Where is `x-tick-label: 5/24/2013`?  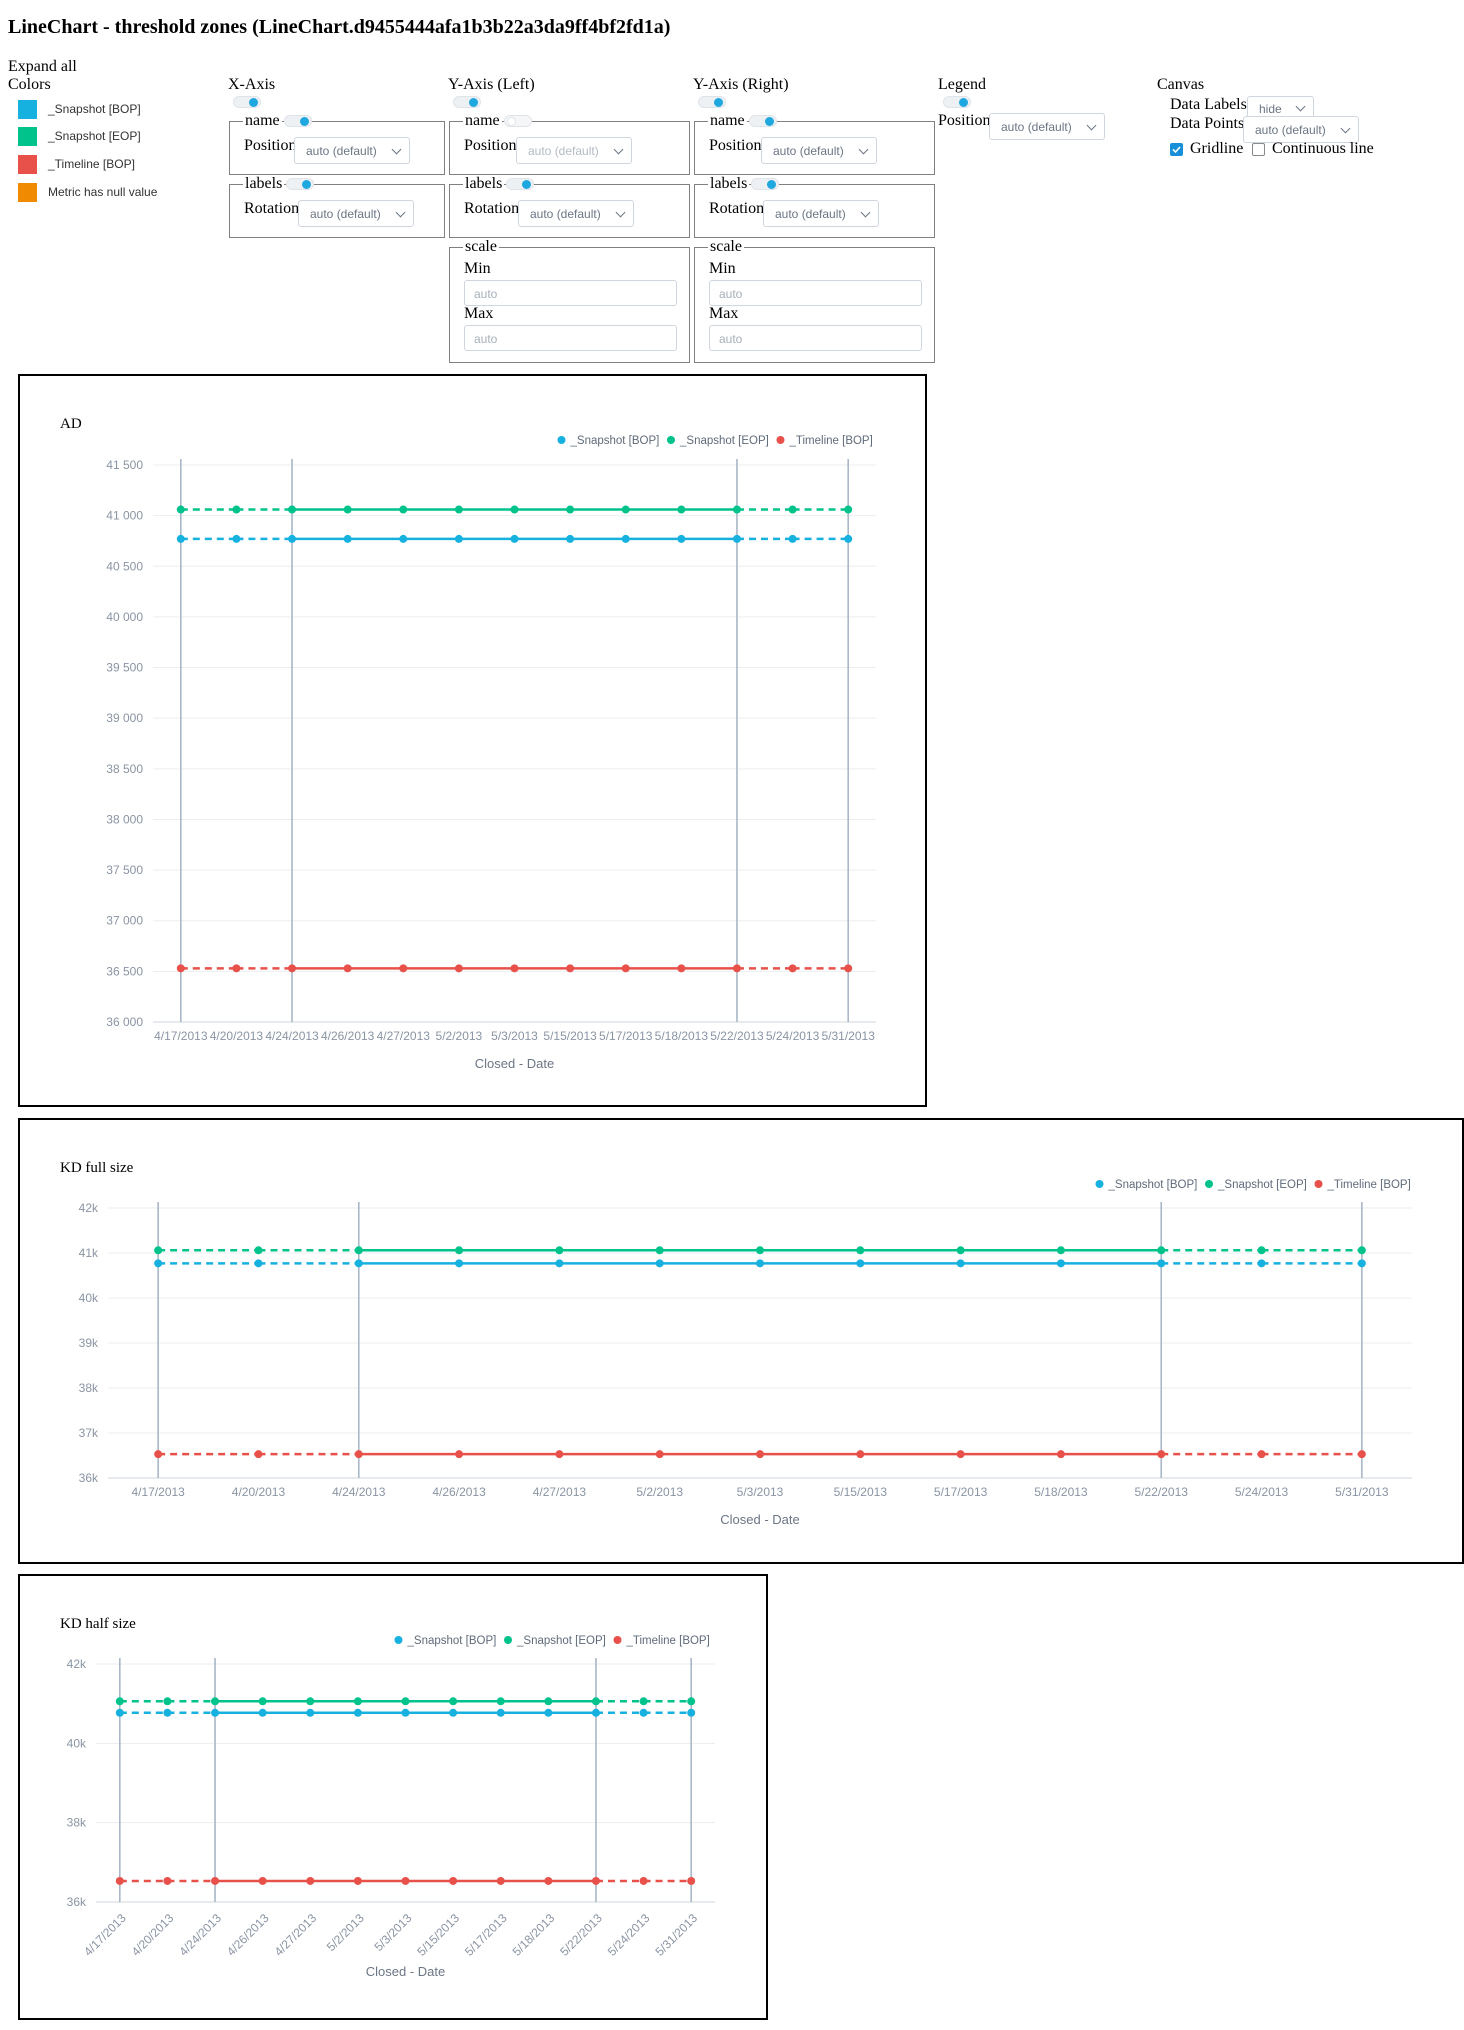
x-tick-label: 5/24/2013 is located at coordinates (793, 1036).